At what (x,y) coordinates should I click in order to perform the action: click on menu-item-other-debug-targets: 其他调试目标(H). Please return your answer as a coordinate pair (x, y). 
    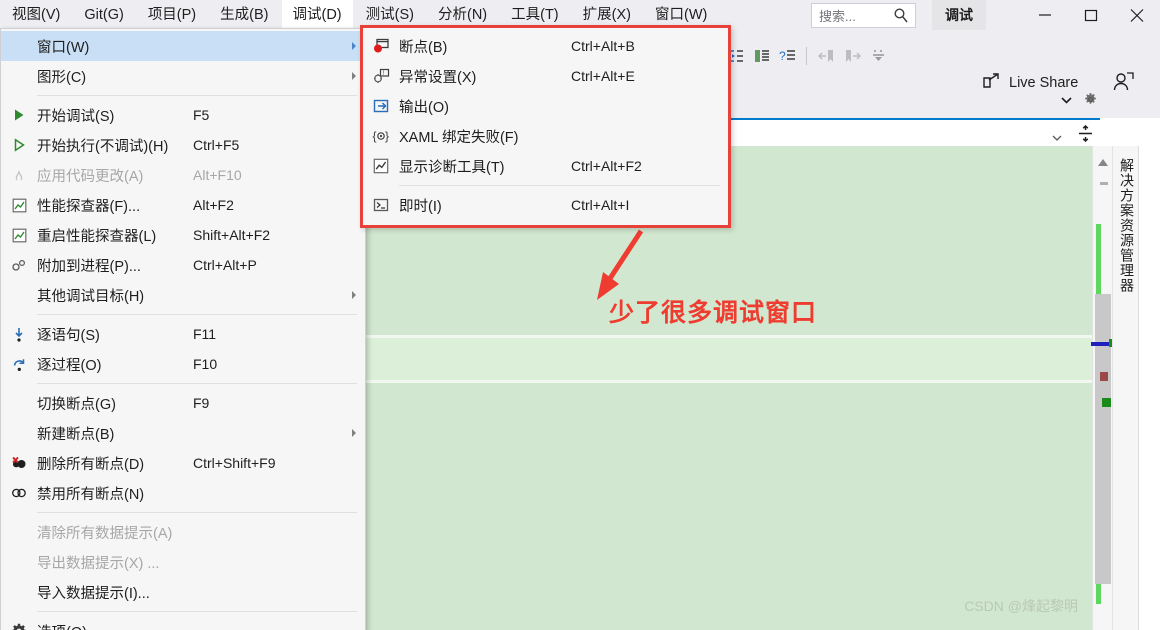
    Looking at the image, I should click on (183, 295).